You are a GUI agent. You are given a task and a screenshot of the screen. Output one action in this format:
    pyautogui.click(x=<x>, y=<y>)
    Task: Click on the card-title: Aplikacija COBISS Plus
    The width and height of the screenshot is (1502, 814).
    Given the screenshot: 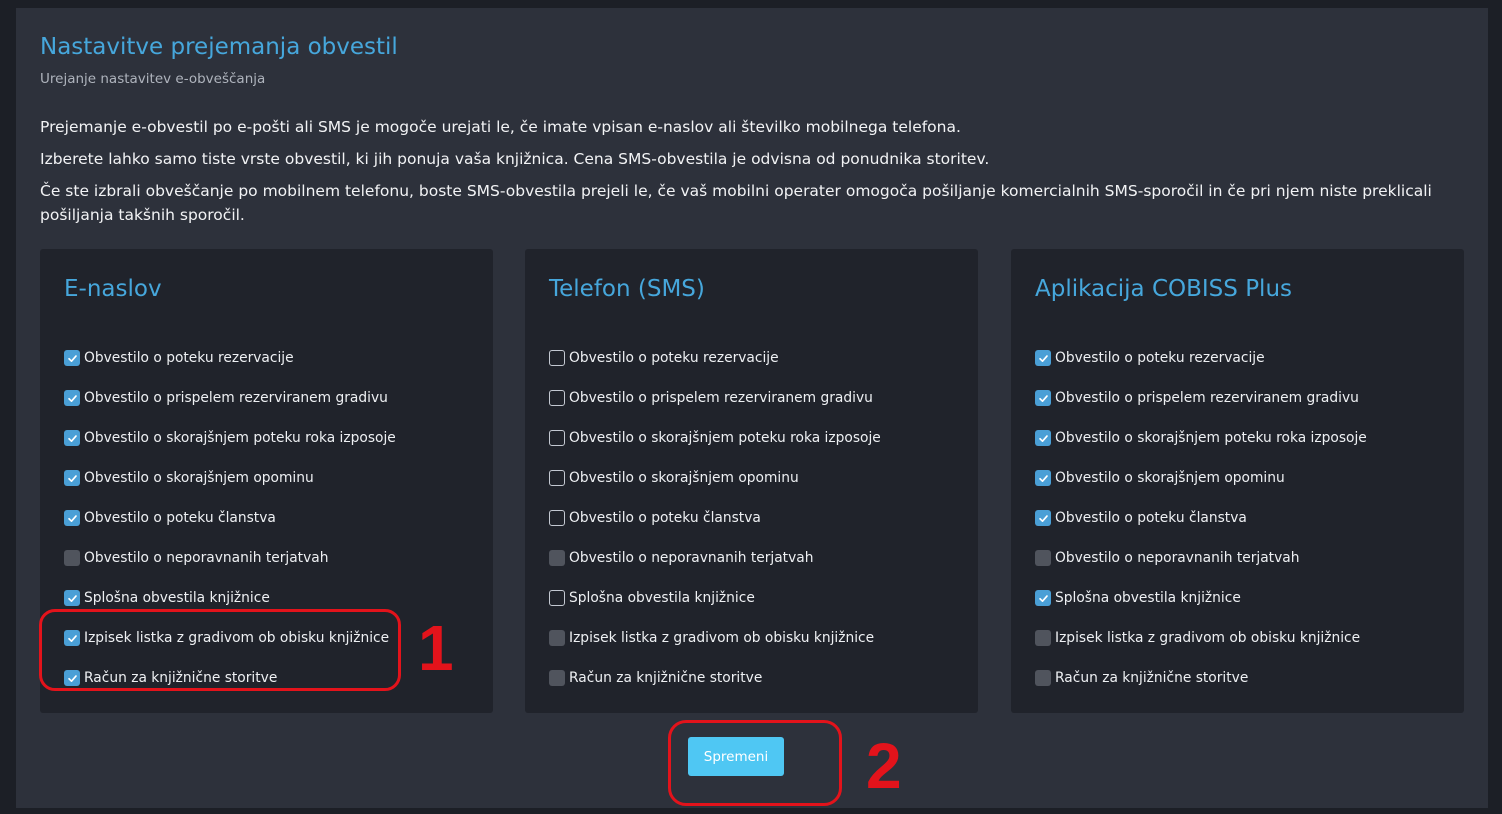 What is the action you would take?
    pyautogui.click(x=1164, y=289)
    